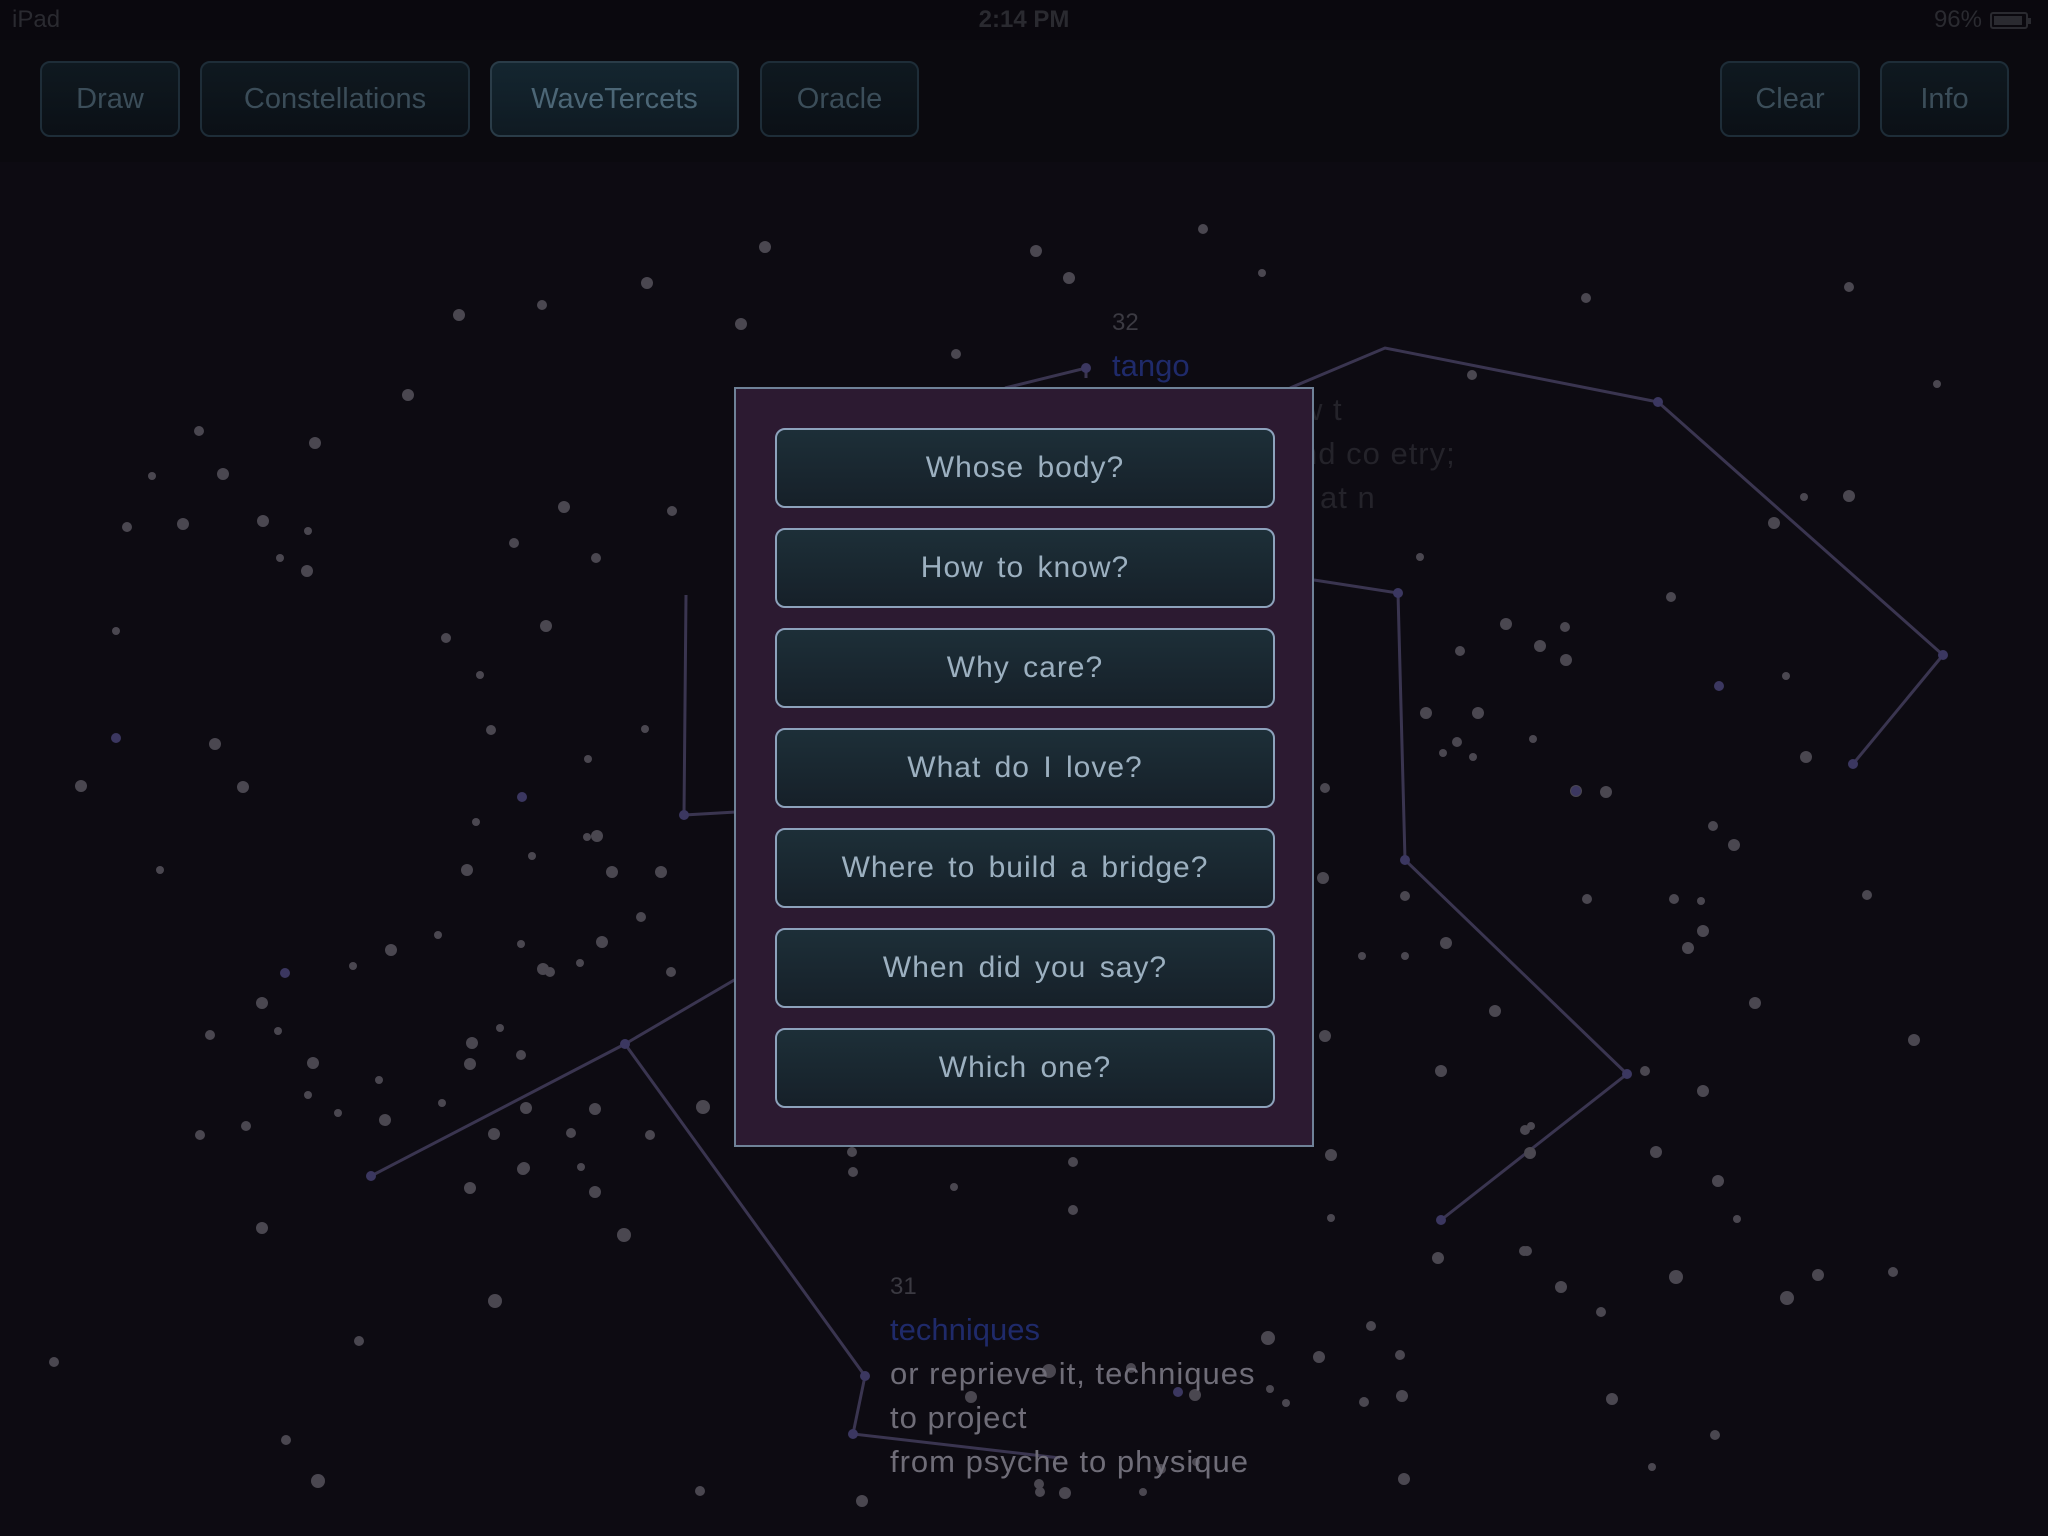 Image resolution: width=2048 pixels, height=1536 pixels. What do you see at coordinates (1025, 1068) in the screenshot?
I see `question-which-one: Which one?` at bounding box center [1025, 1068].